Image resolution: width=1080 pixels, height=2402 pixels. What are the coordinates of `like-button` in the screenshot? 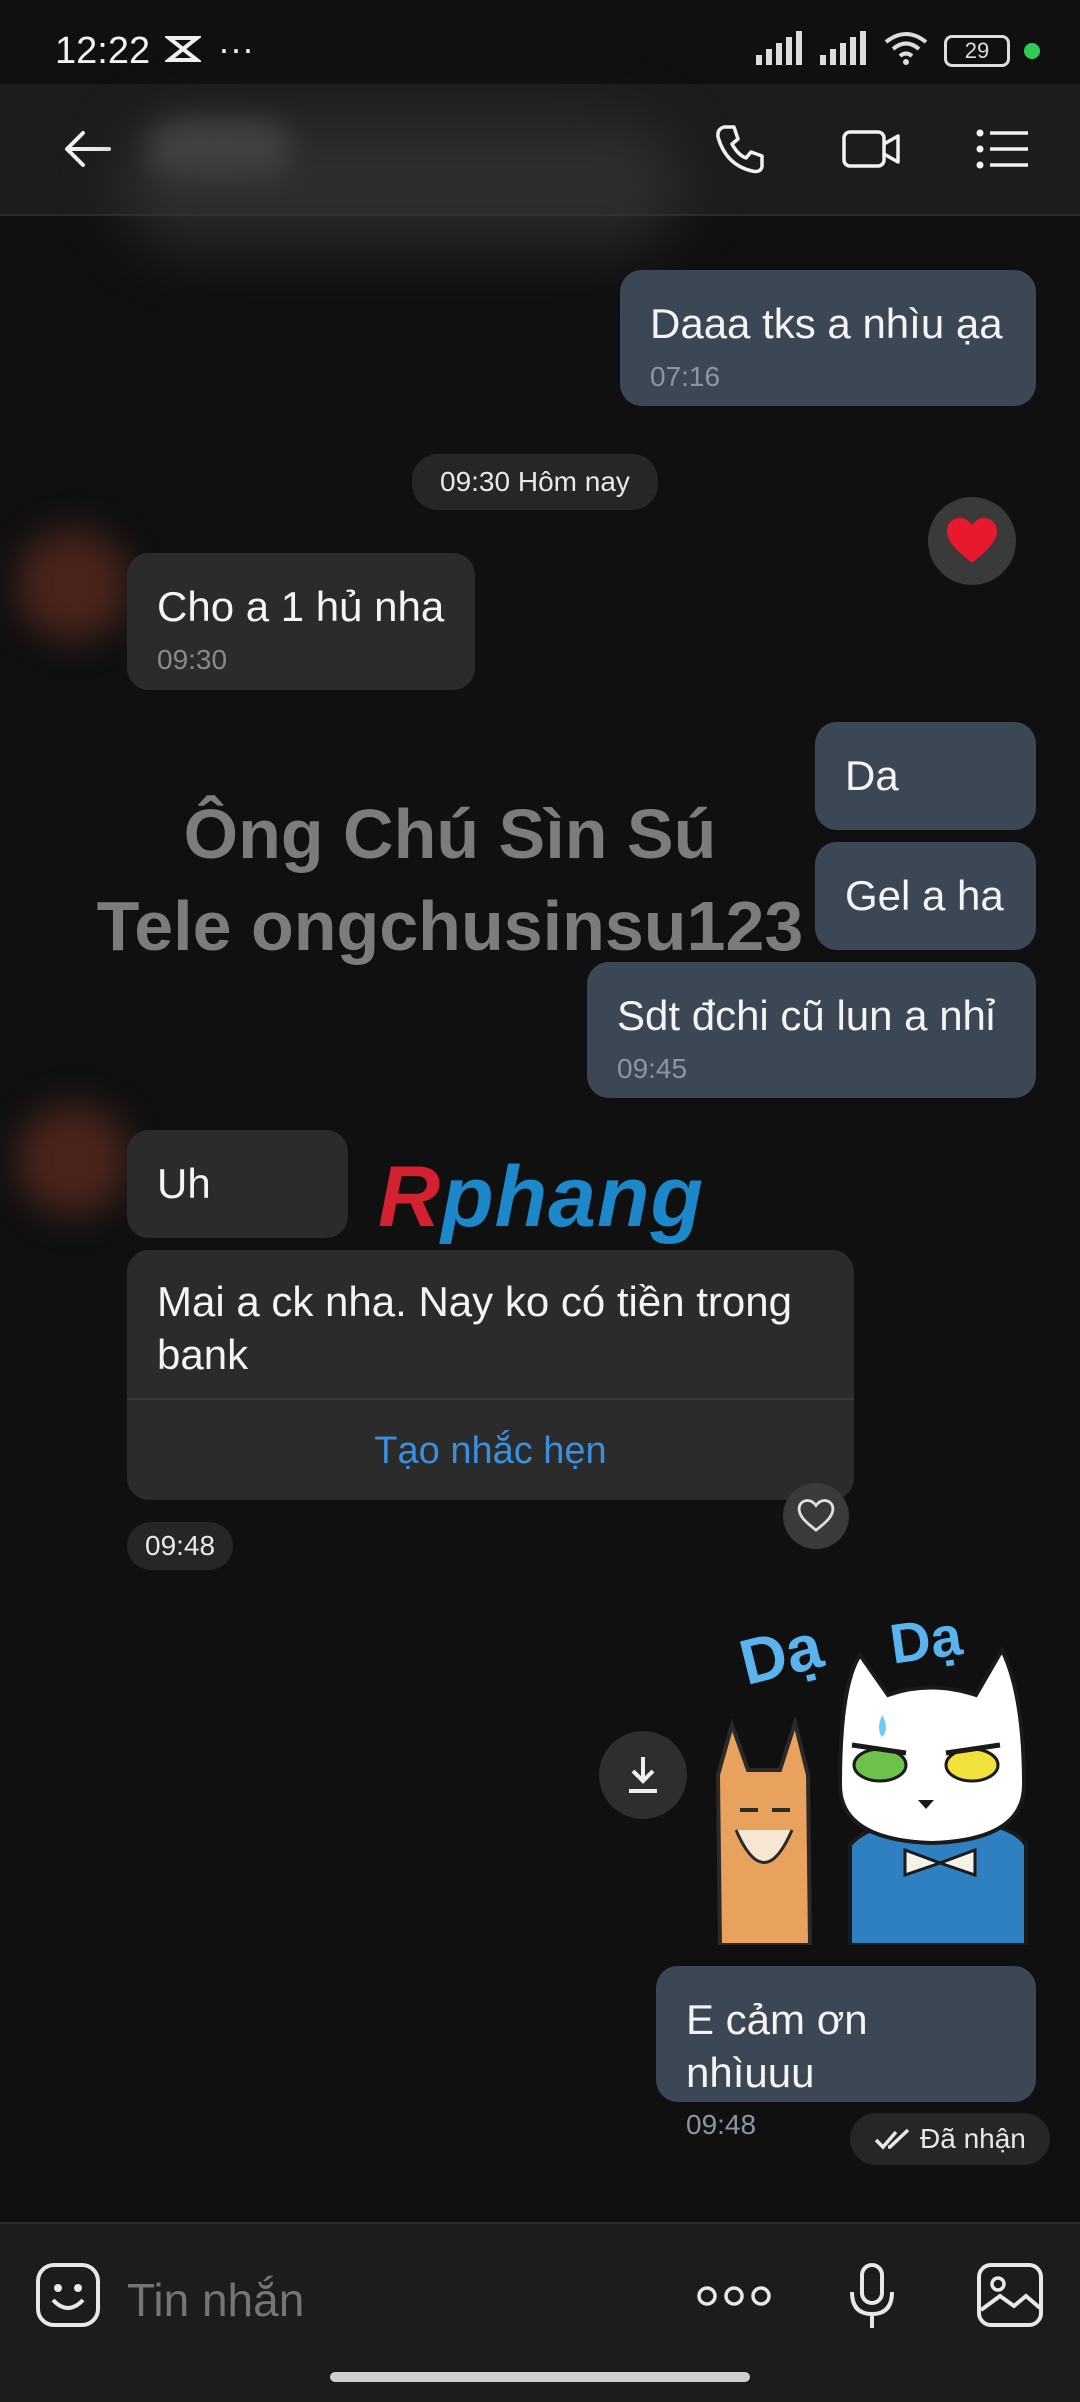 It's located at (816, 1516).